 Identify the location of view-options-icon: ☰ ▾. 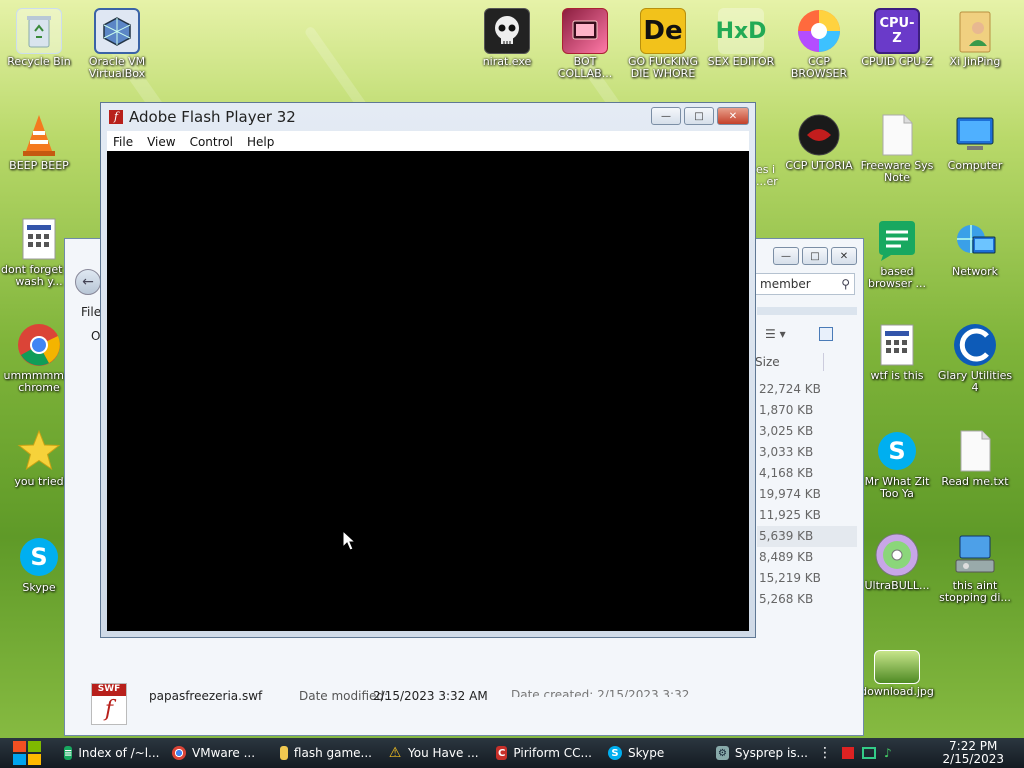
(775, 334).